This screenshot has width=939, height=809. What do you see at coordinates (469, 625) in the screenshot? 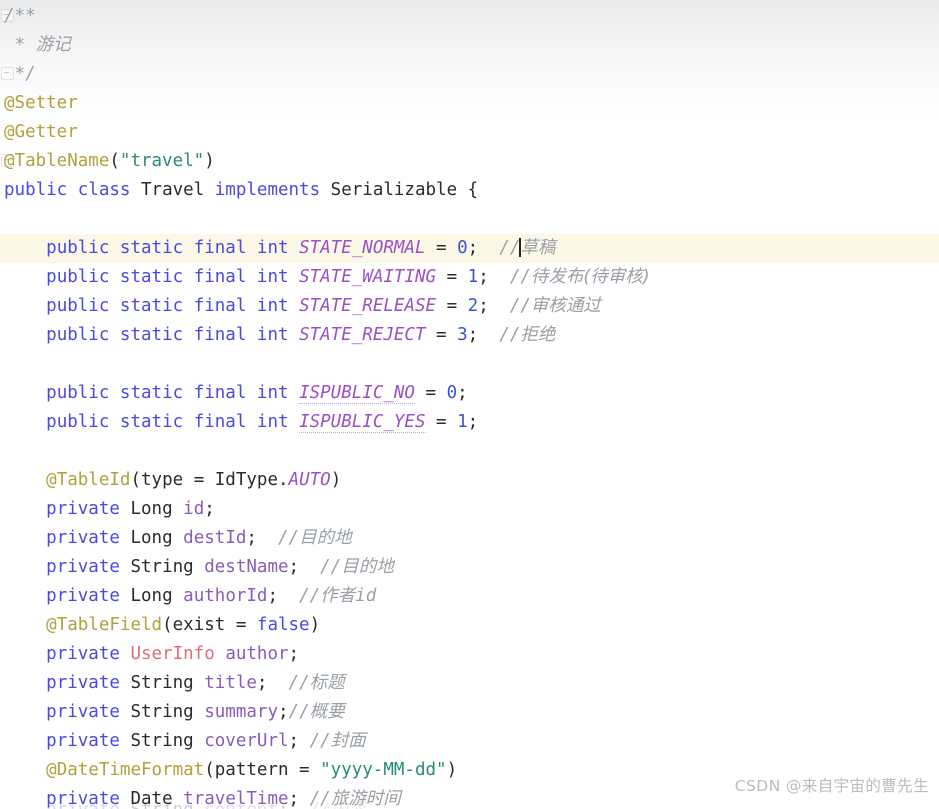
I see `code-line: @TableField(exist = false)` at bounding box center [469, 625].